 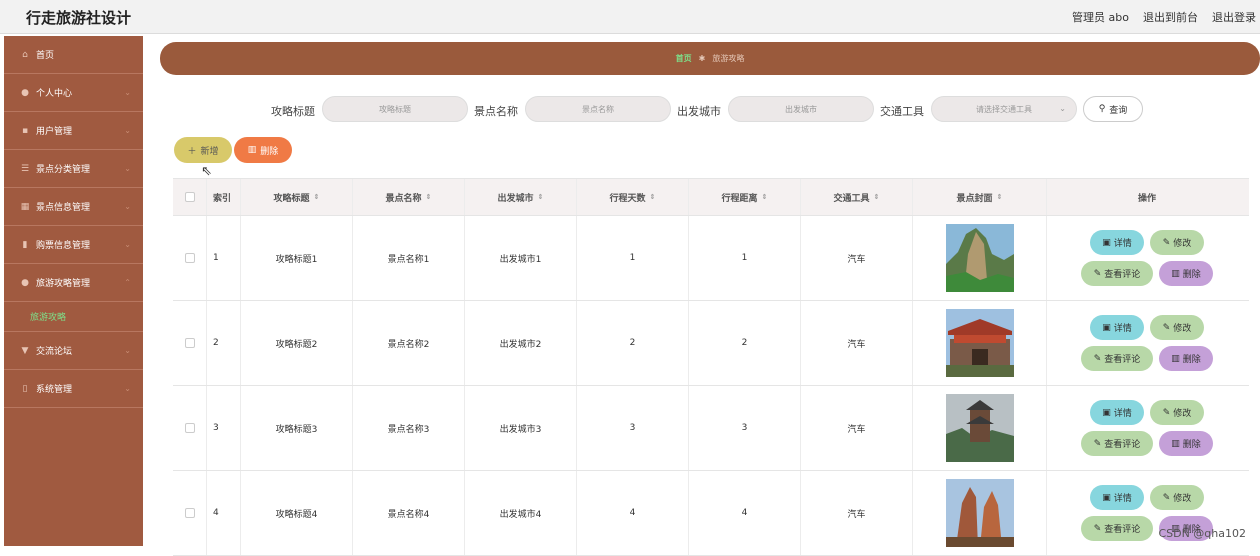 I want to click on sidebar-item-system: ▯ 系统管理 ⌄, so click(x=73, y=389).